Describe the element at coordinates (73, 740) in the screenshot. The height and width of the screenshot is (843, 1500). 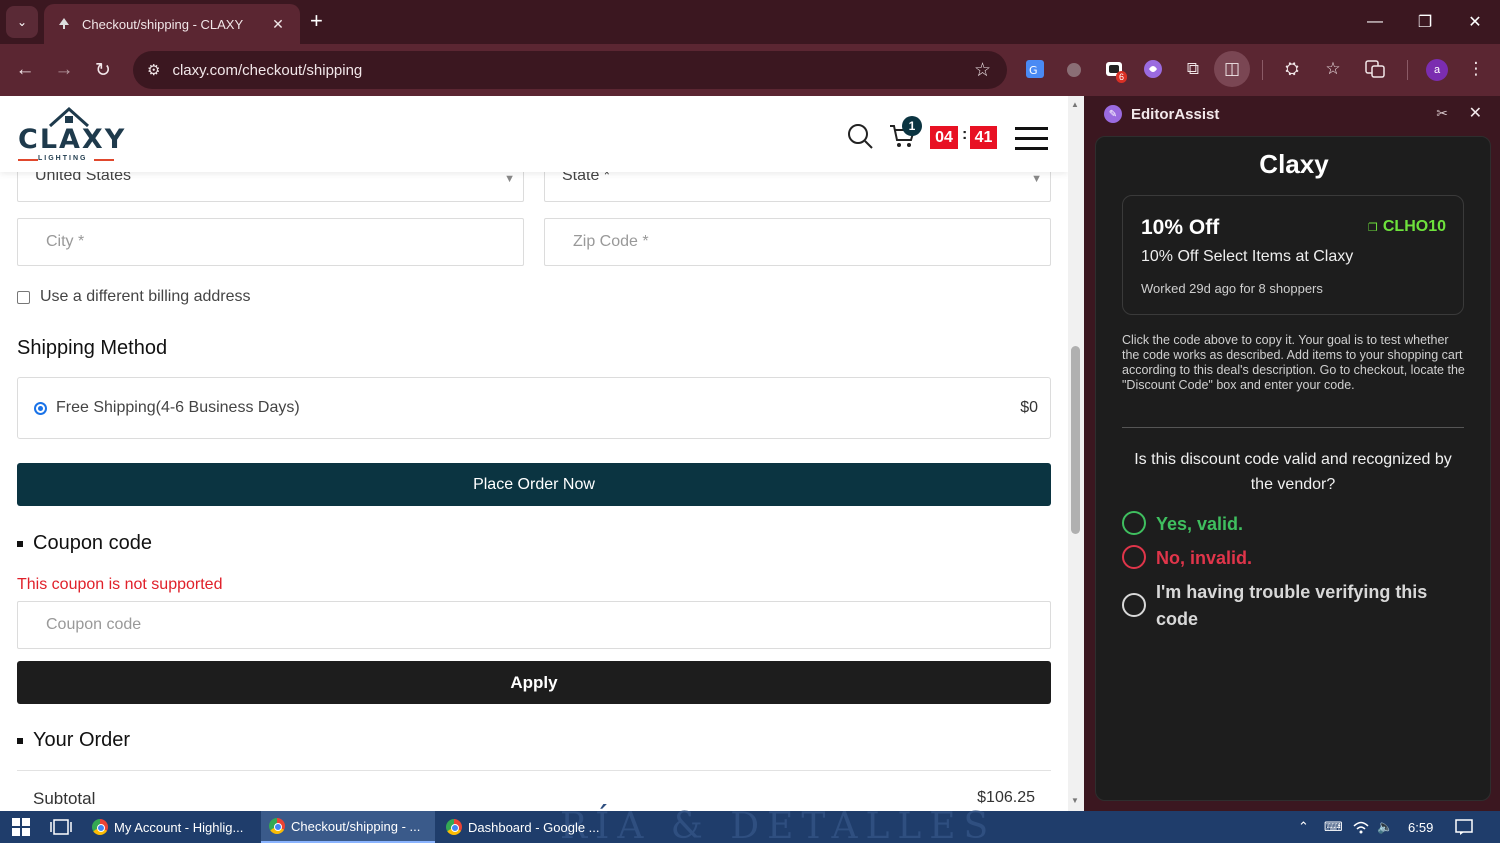
I see `your-order-title: Your Order` at that location.